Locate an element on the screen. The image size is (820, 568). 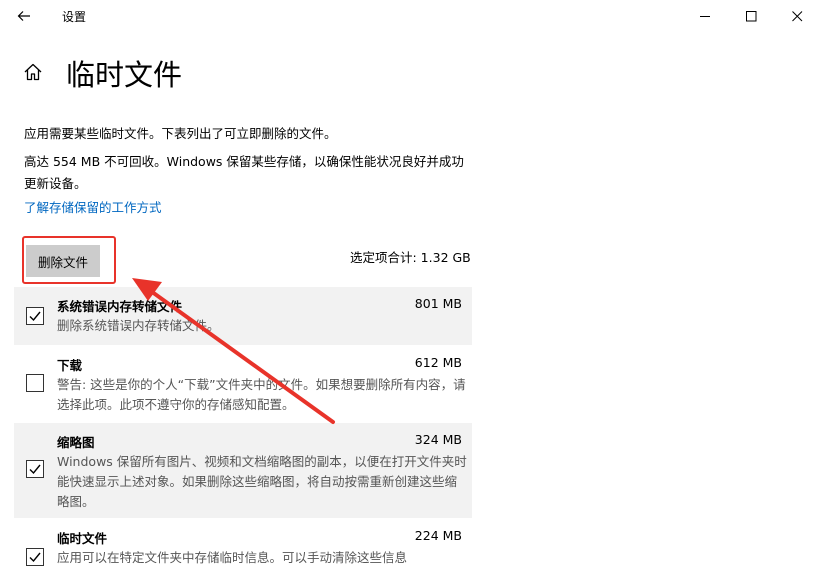
checkbox-memory-dump is located at coordinates (35, 316).